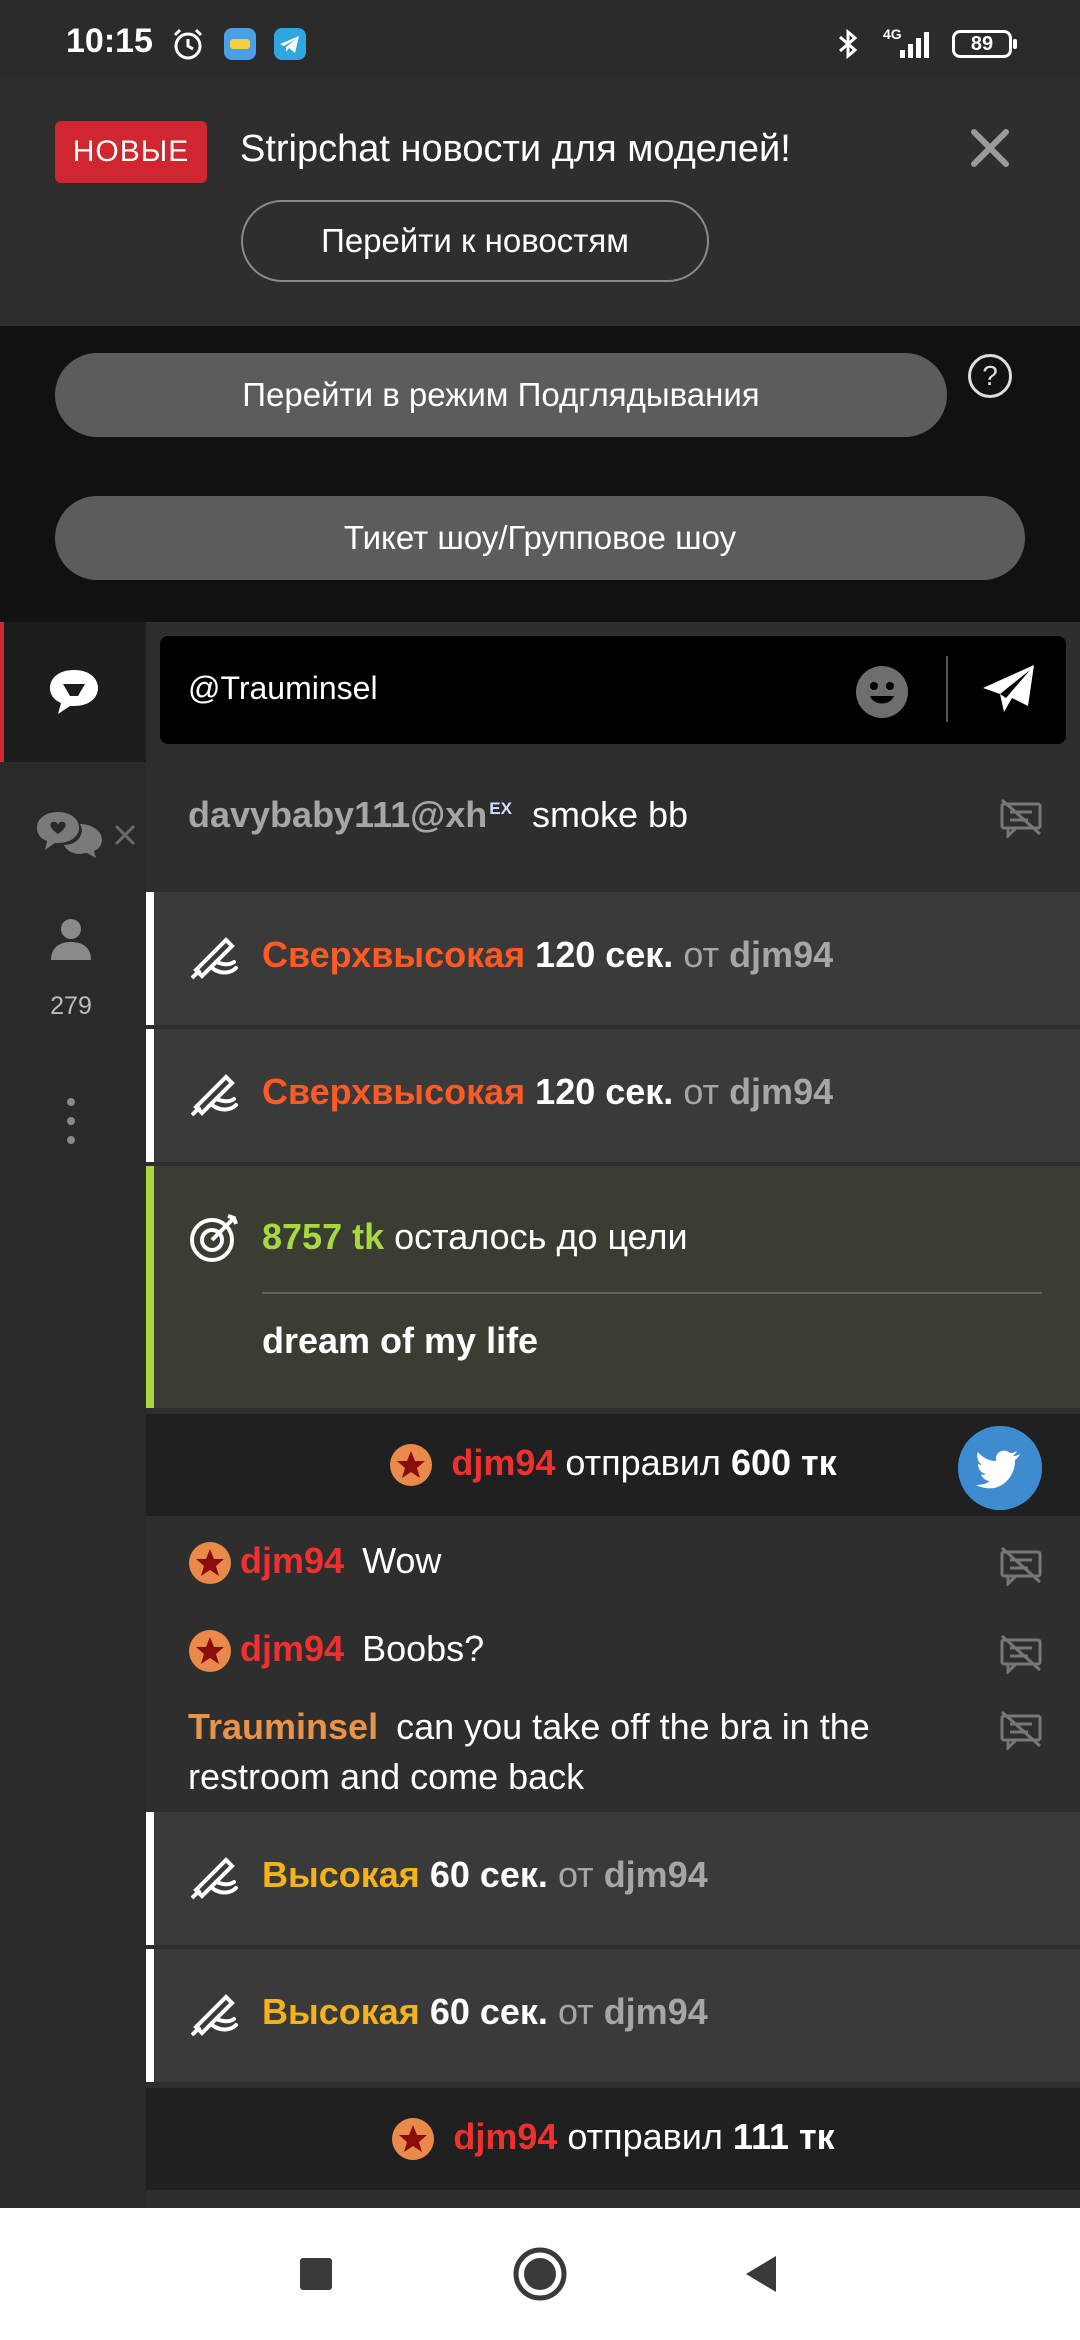 This screenshot has width=1080, height=2340. I want to click on message-text-continued: restroom and come back, so click(386, 1776).